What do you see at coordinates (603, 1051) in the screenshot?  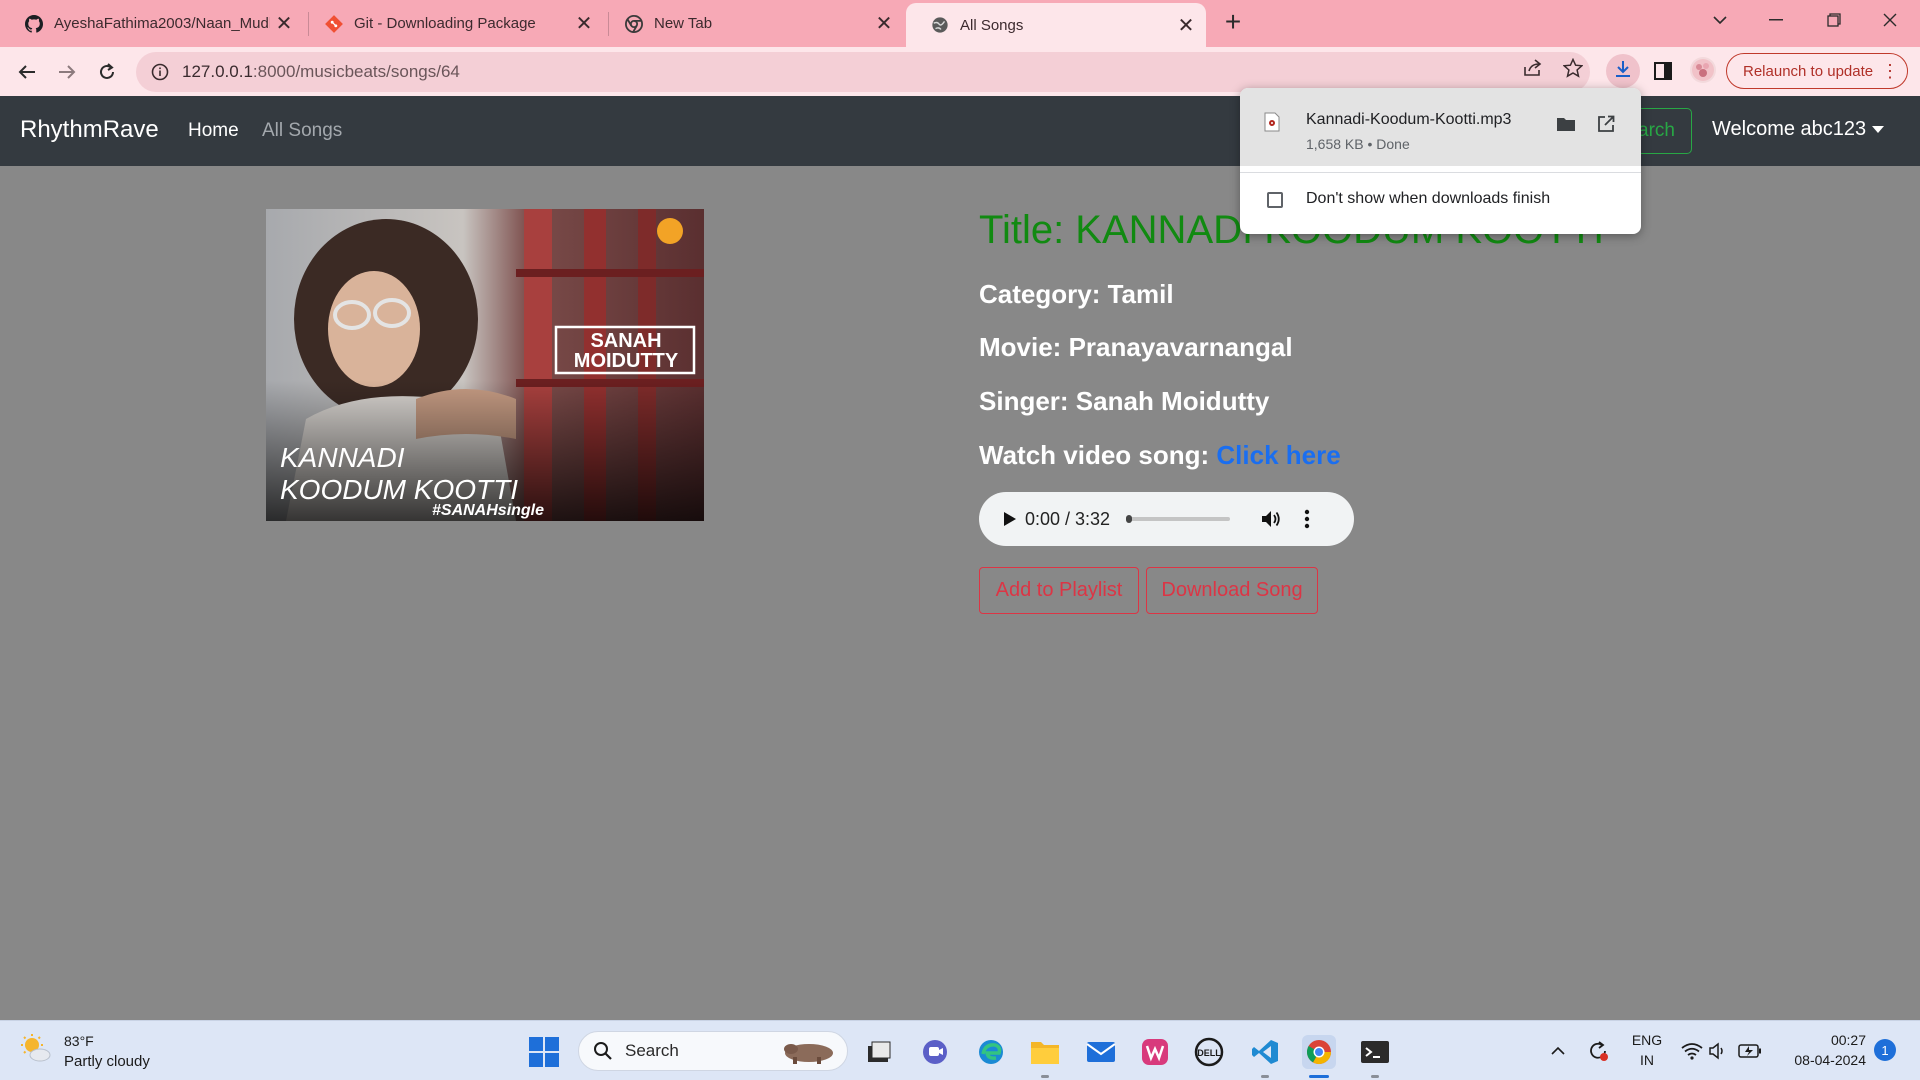 I see `search-icon` at bounding box center [603, 1051].